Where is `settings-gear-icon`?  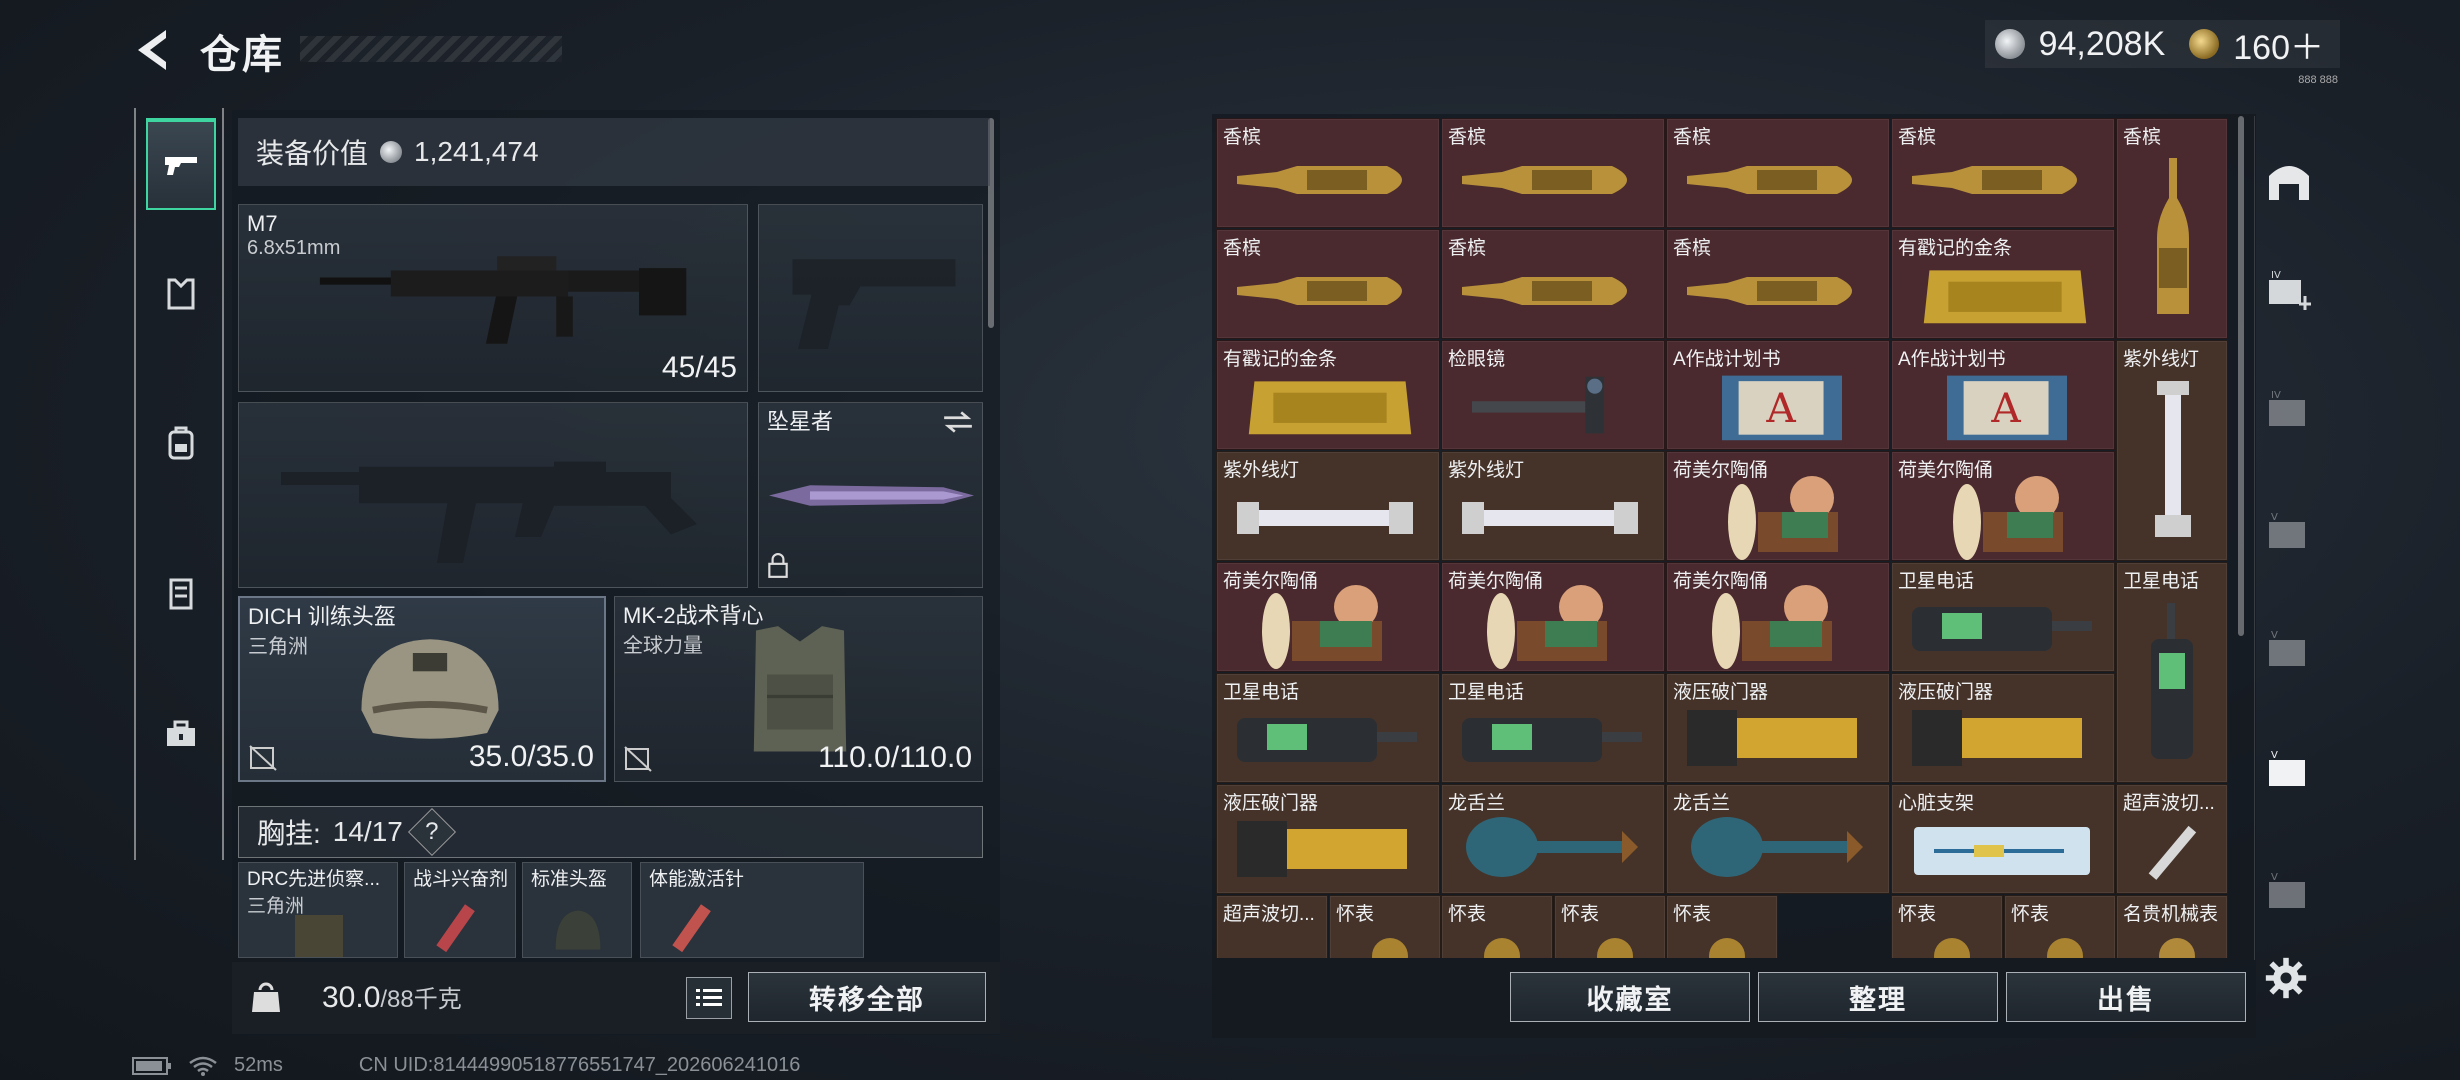 settings-gear-icon is located at coordinates (2286, 978).